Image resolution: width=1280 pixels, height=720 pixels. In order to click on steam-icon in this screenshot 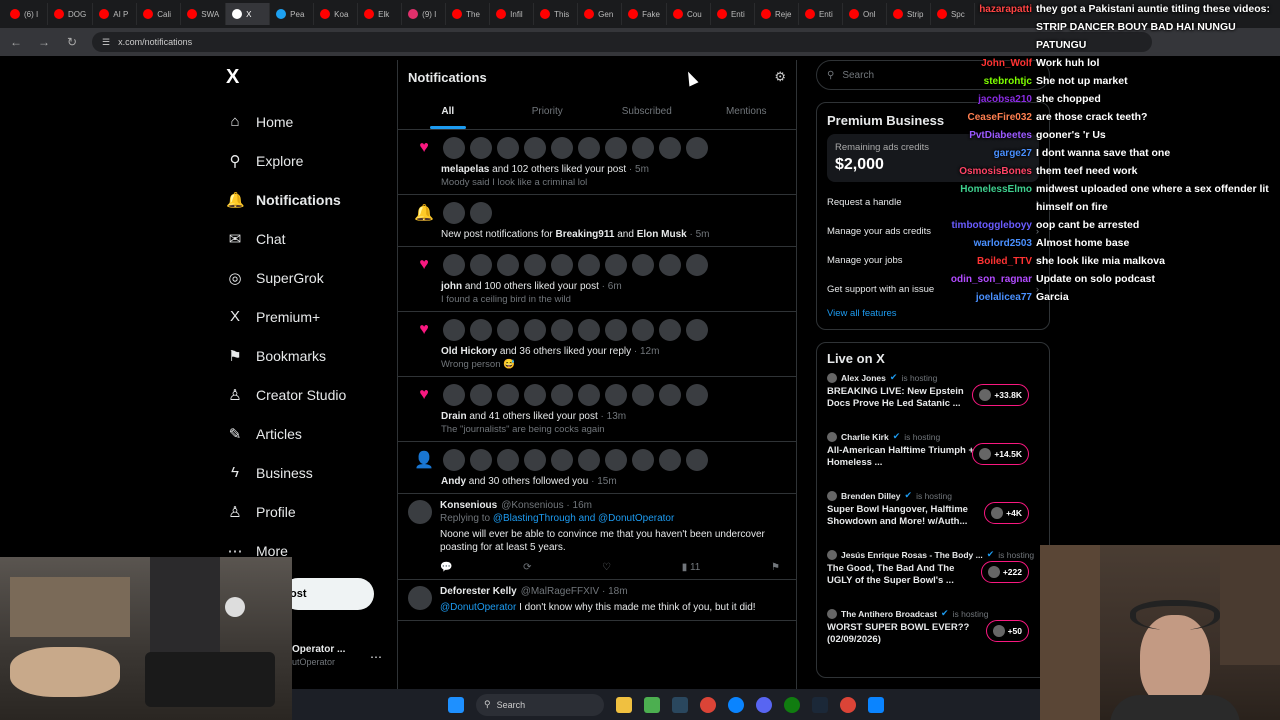, I will do `click(820, 704)`.